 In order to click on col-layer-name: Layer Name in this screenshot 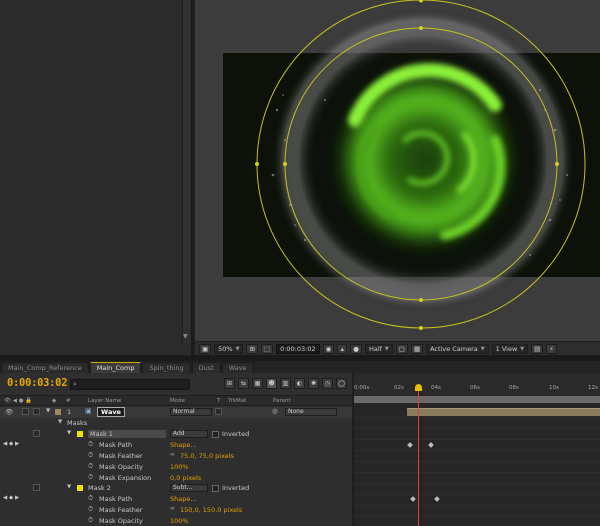, I will do `click(104, 401)`.